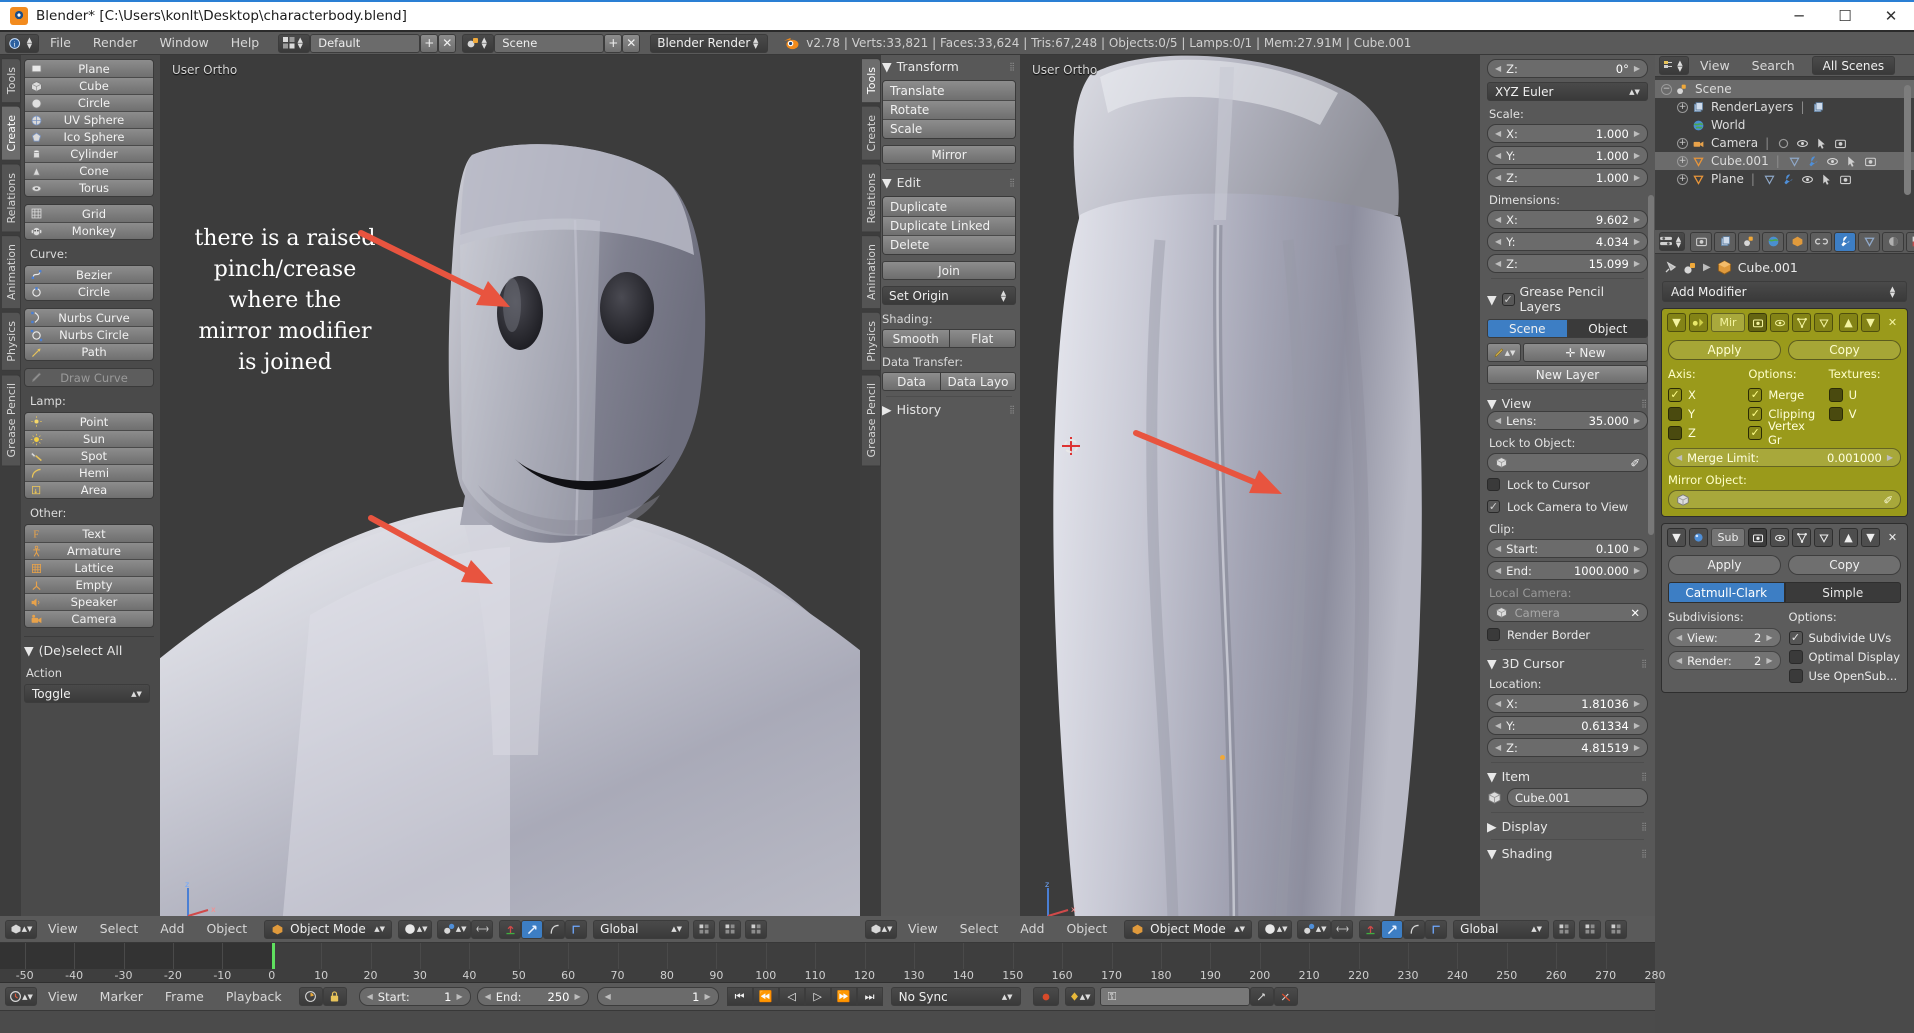 This screenshot has height=1033, width=1914. Describe the element at coordinates (1285, 996) in the screenshot. I see `remove-keyframe-icon` at that location.